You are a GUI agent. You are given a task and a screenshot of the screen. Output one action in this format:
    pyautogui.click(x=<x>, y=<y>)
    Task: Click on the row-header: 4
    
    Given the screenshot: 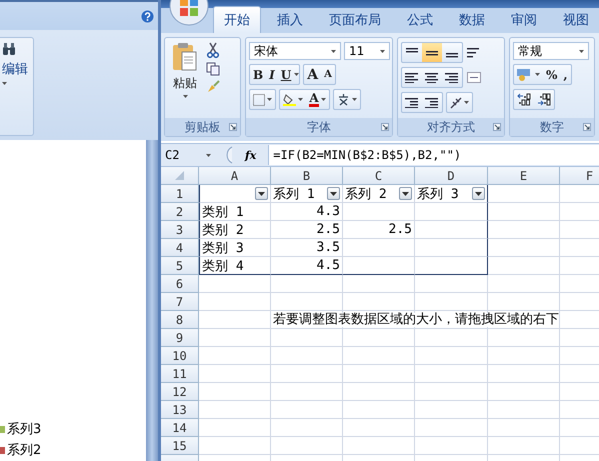 What is the action you would take?
    pyautogui.click(x=180, y=248)
    